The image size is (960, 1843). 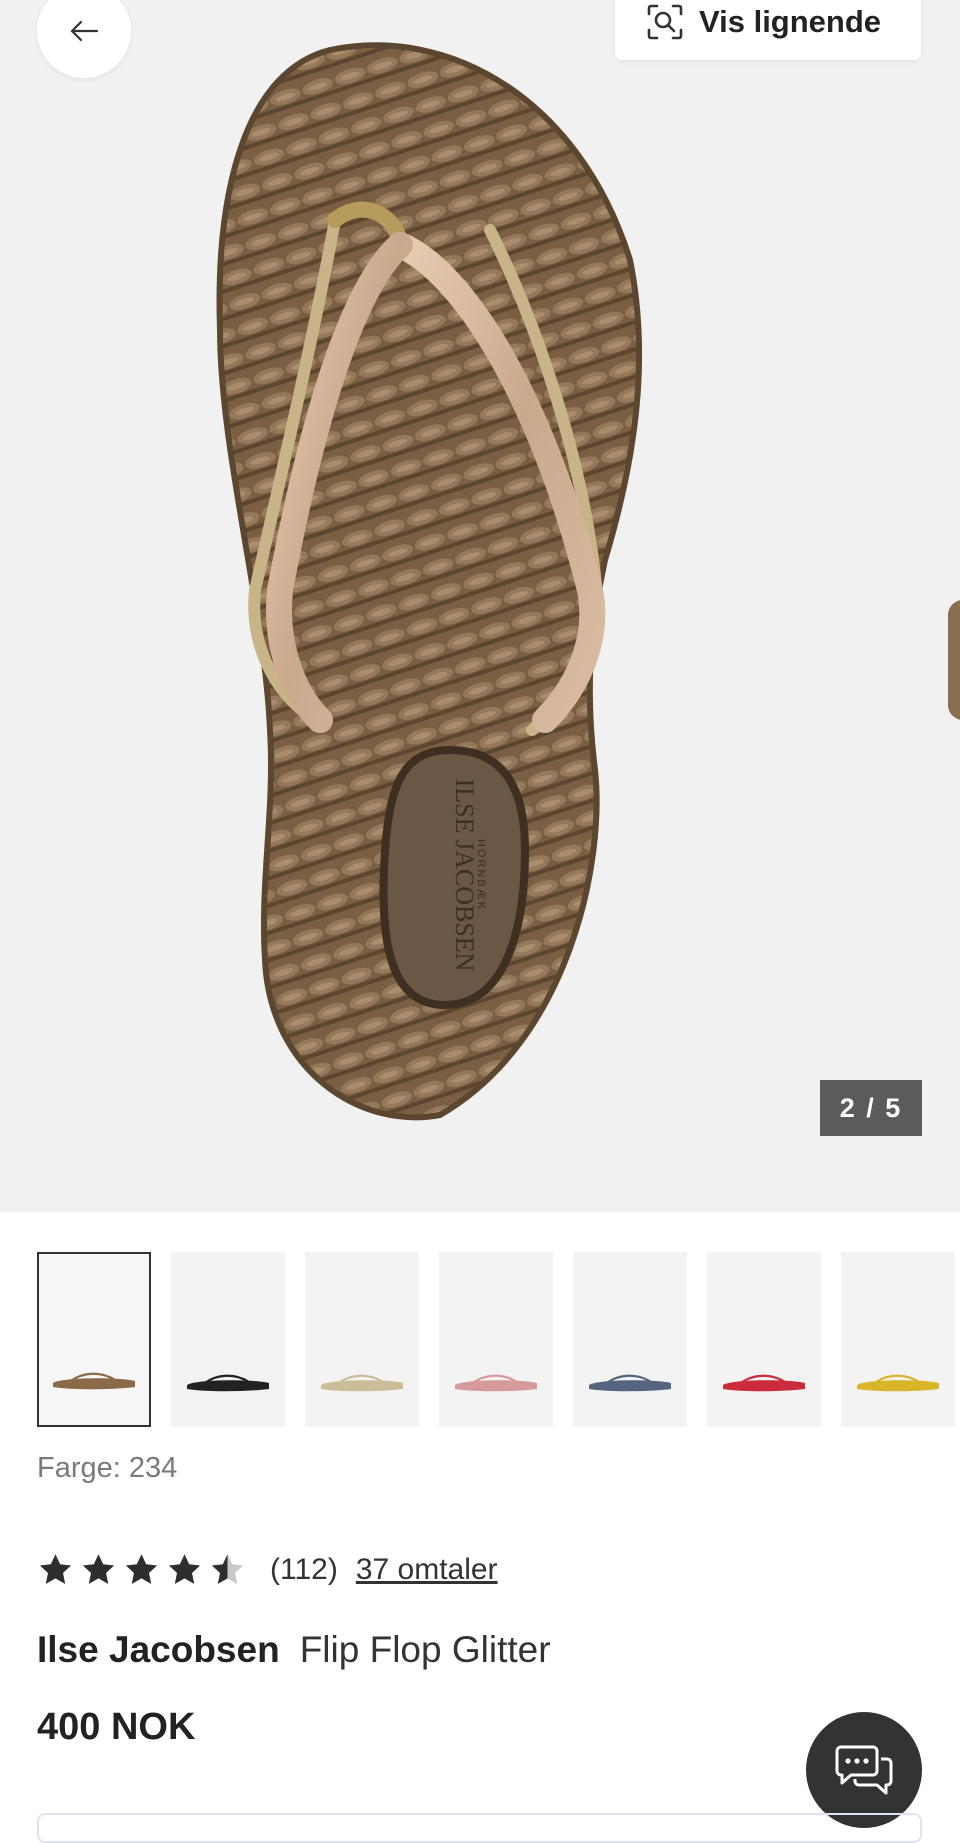 What do you see at coordinates (304, 1569) in the screenshot?
I see `rating-count: (112)` at bounding box center [304, 1569].